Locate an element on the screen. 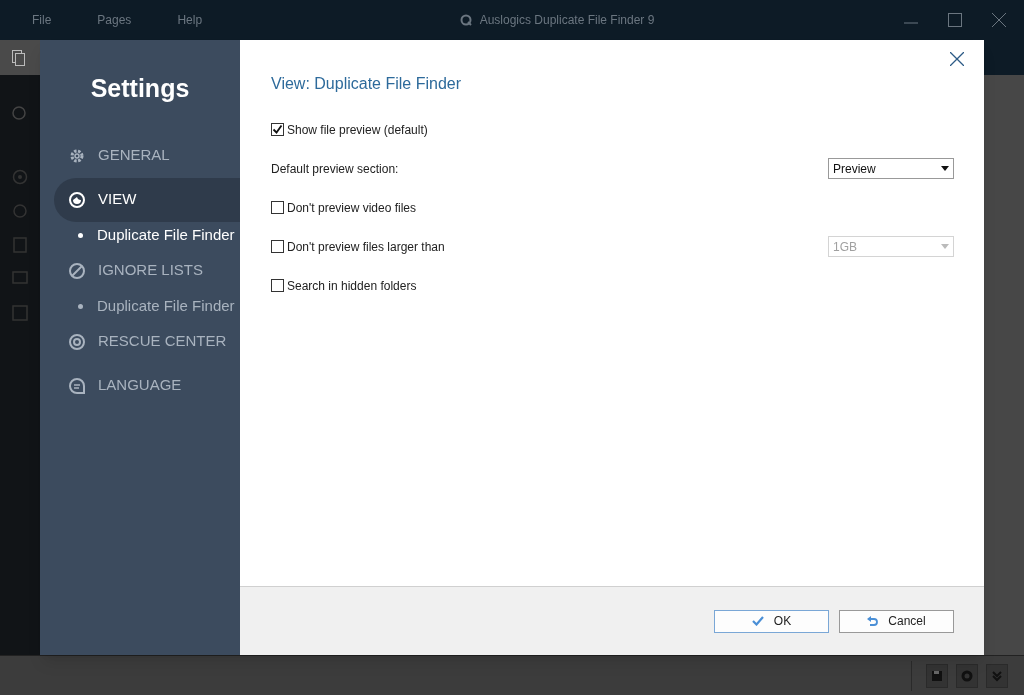  settings-title: Settings is located at coordinates (140, 88).